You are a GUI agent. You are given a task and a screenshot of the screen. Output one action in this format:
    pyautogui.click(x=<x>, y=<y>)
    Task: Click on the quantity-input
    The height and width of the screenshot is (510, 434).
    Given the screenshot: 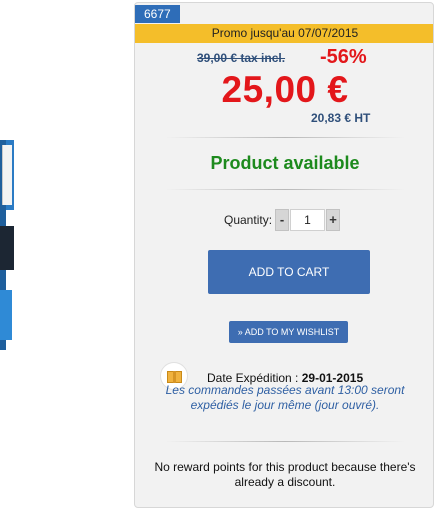 What is the action you would take?
    pyautogui.click(x=307, y=220)
    